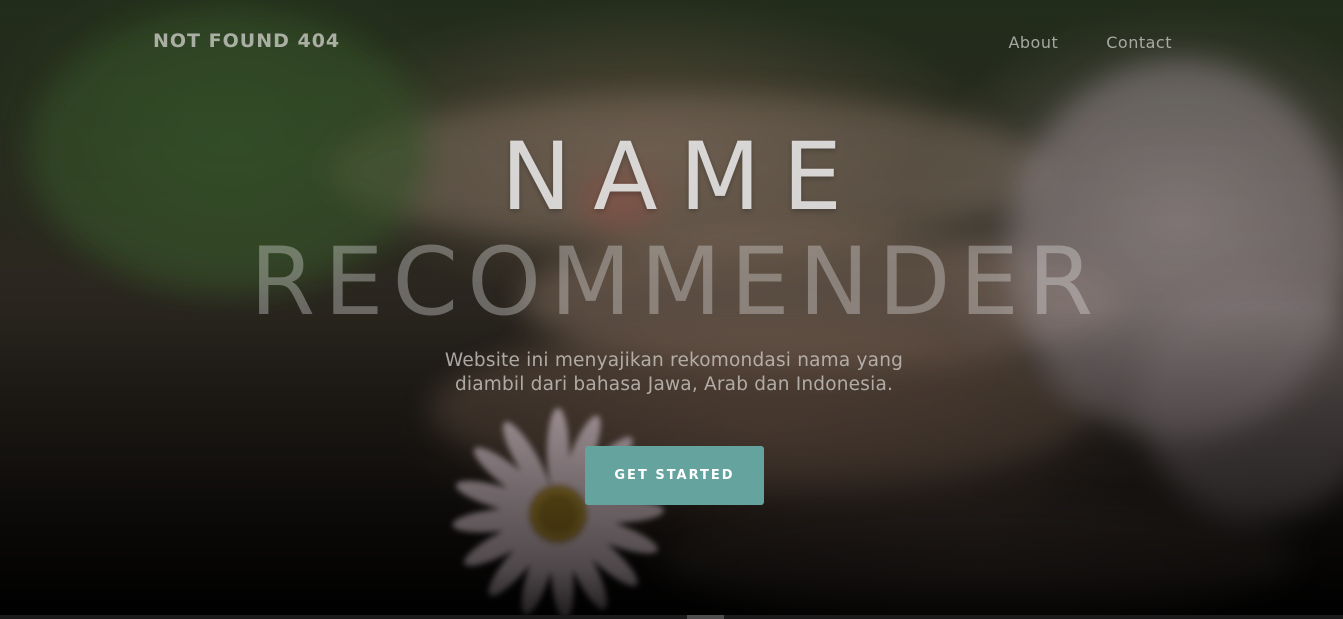 Image resolution: width=1343 pixels, height=619 pixels. I want to click on scrollbar-thumb, so click(705, 617).